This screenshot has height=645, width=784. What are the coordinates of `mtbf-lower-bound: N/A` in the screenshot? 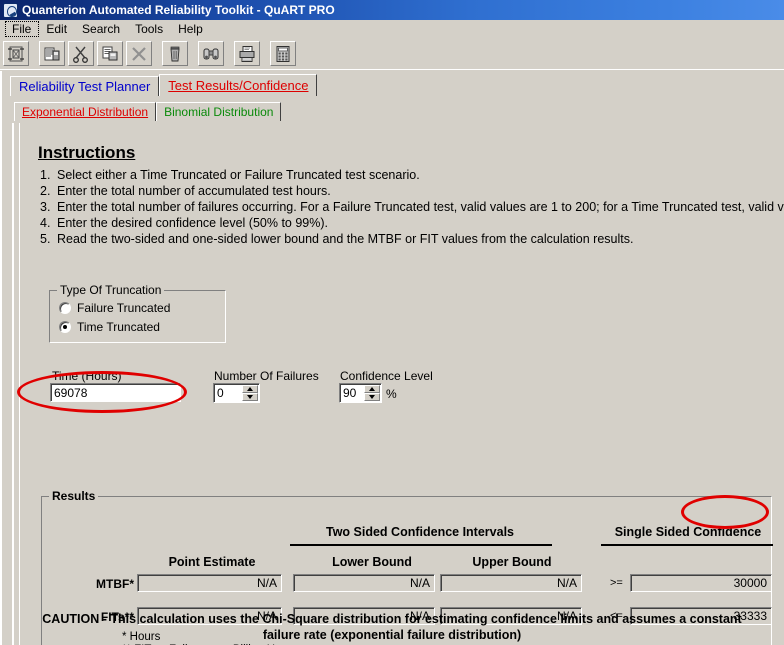 It's located at (364, 583).